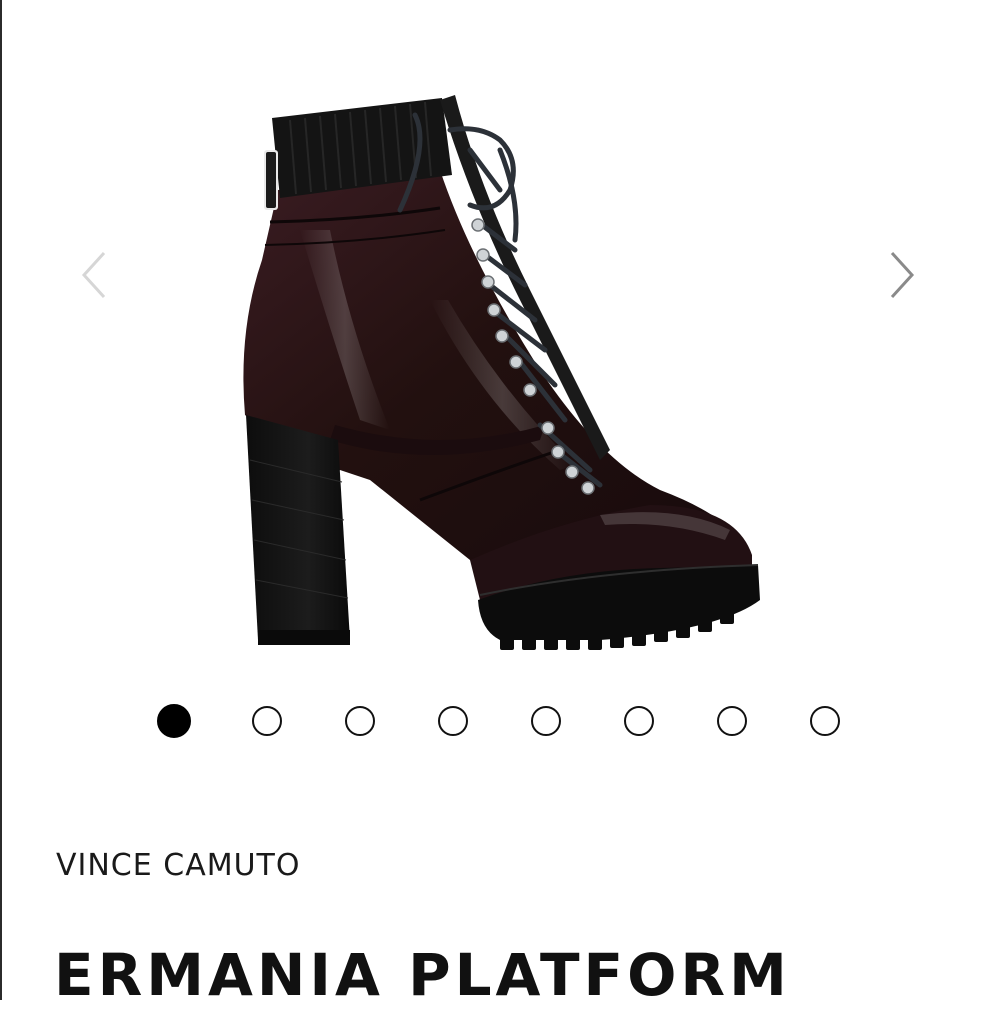 This screenshot has height=1009, width=1000. Describe the element at coordinates (178, 865) in the screenshot. I see `product-brand-link: VINCE CAMUTO` at that location.